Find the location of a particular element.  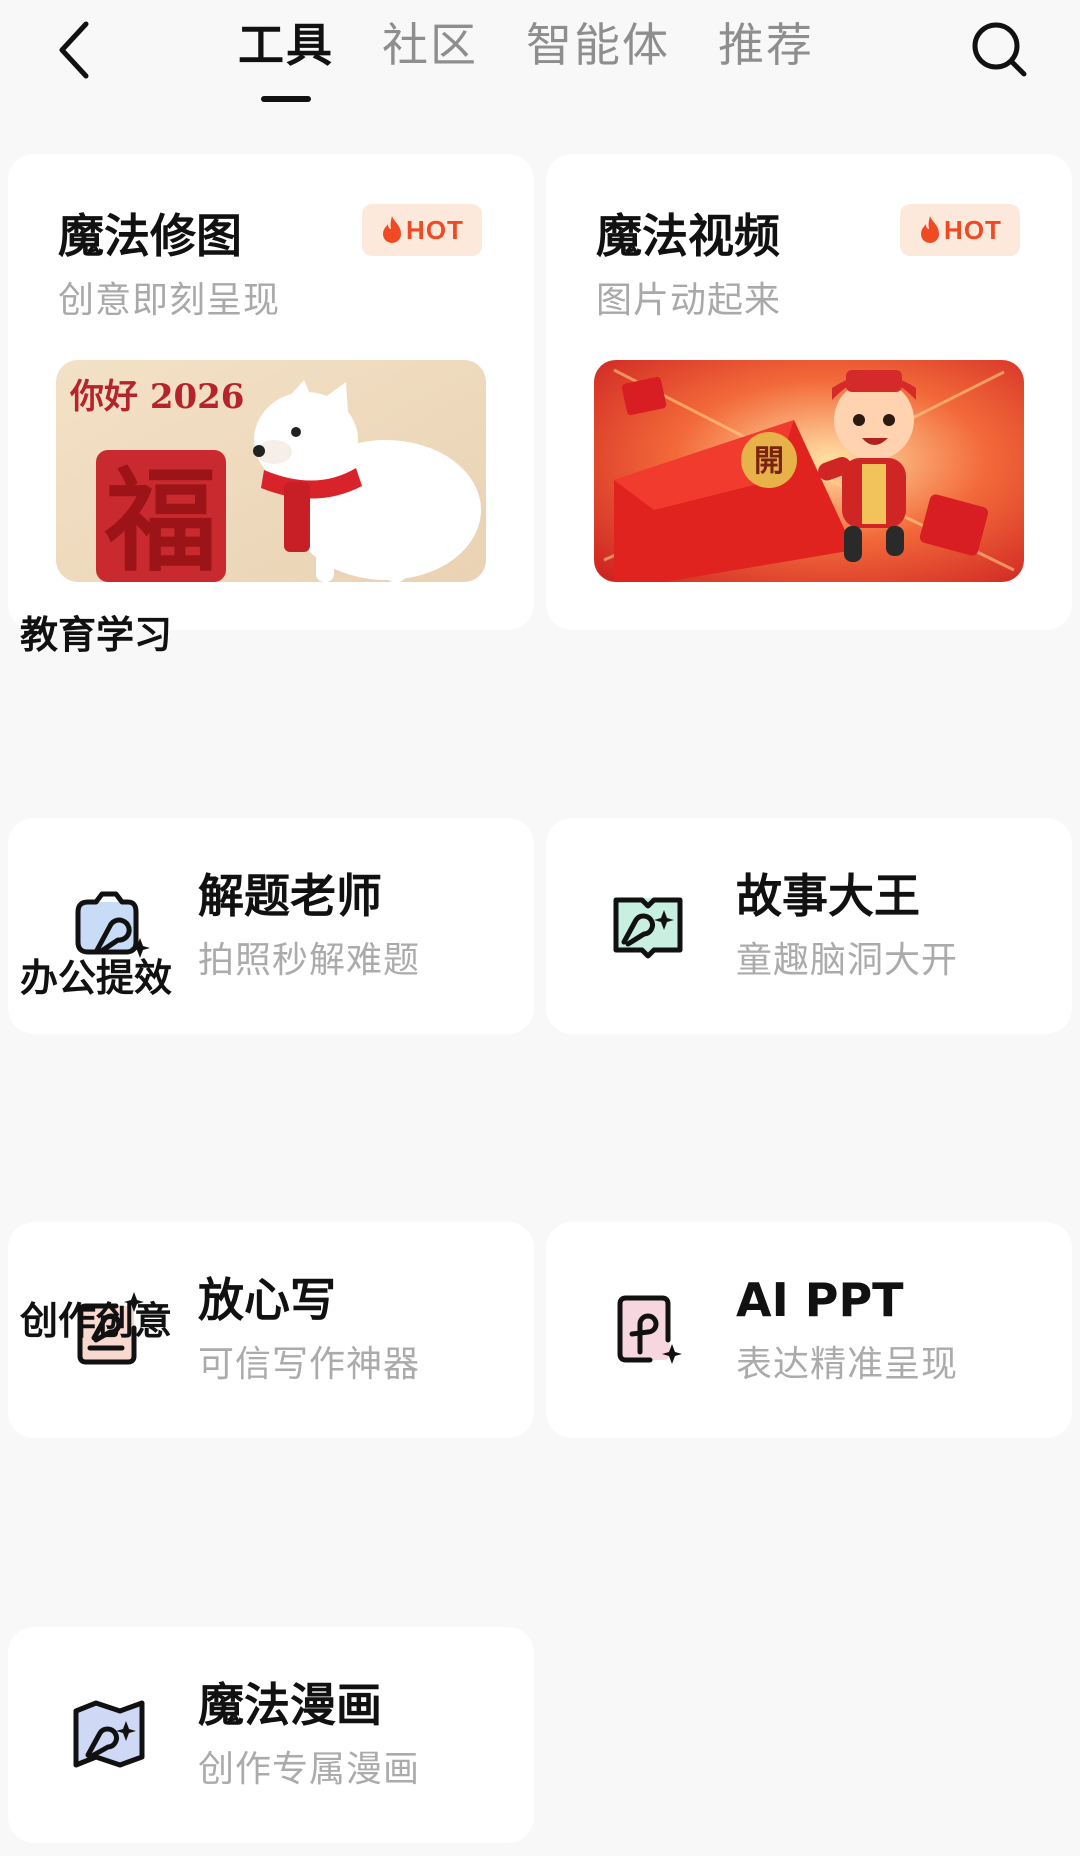

feature-card-magic-video: 魔法视频 图片动起来 HOT 開 is located at coordinates (809, 392).